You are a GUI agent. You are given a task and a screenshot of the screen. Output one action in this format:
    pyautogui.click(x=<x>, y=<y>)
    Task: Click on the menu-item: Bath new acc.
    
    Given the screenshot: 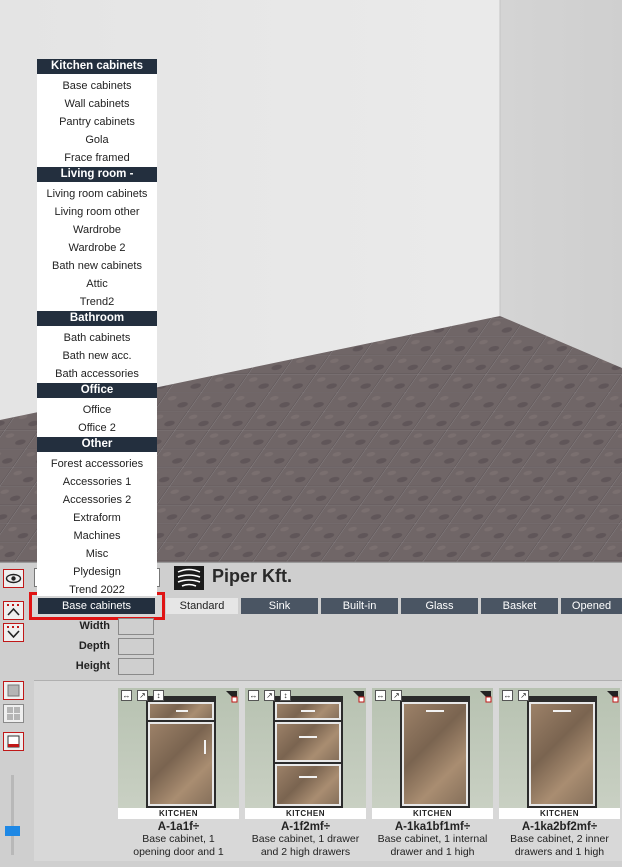 What is the action you would take?
    pyautogui.click(x=97, y=356)
    